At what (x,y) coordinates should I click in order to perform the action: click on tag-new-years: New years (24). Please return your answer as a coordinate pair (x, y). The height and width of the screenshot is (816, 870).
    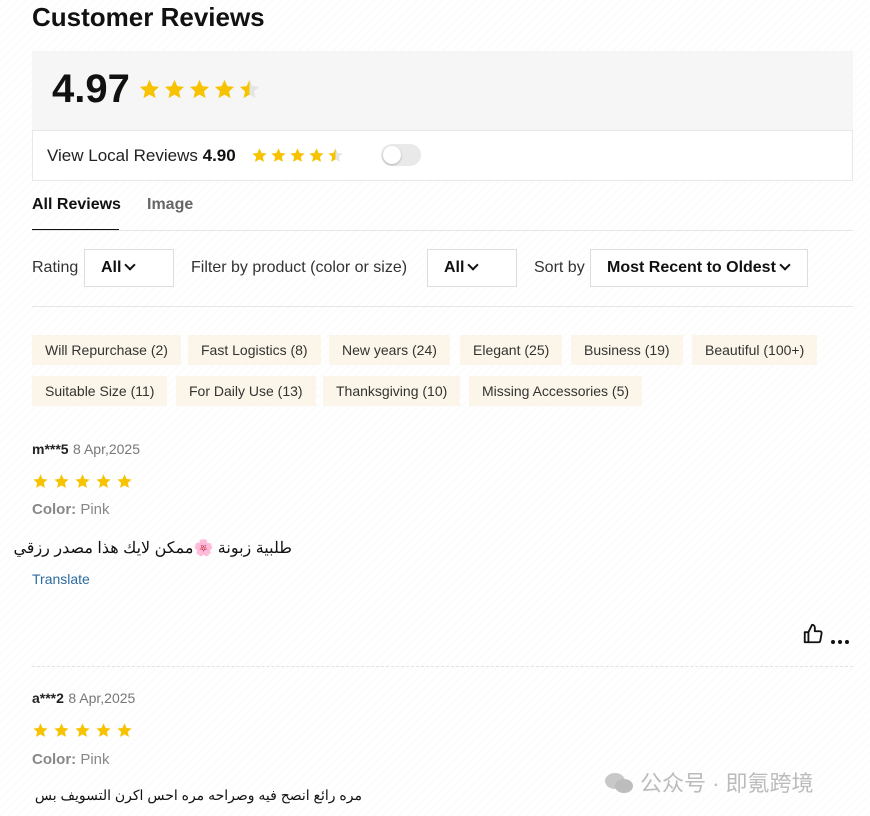
    Looking at the image, I should click on (389, 350).